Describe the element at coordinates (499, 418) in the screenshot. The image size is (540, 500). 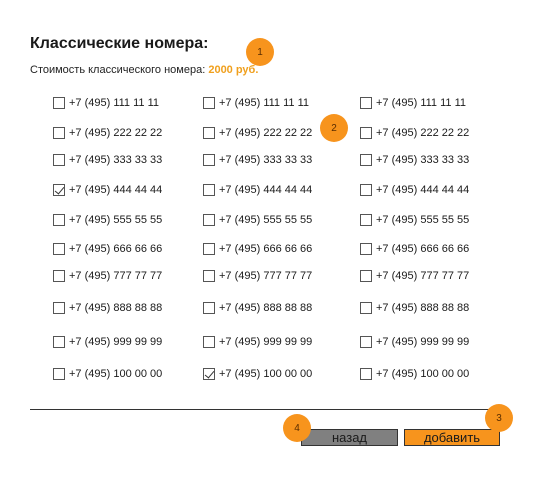
I see `annotation-marker-3: 3` at that location.